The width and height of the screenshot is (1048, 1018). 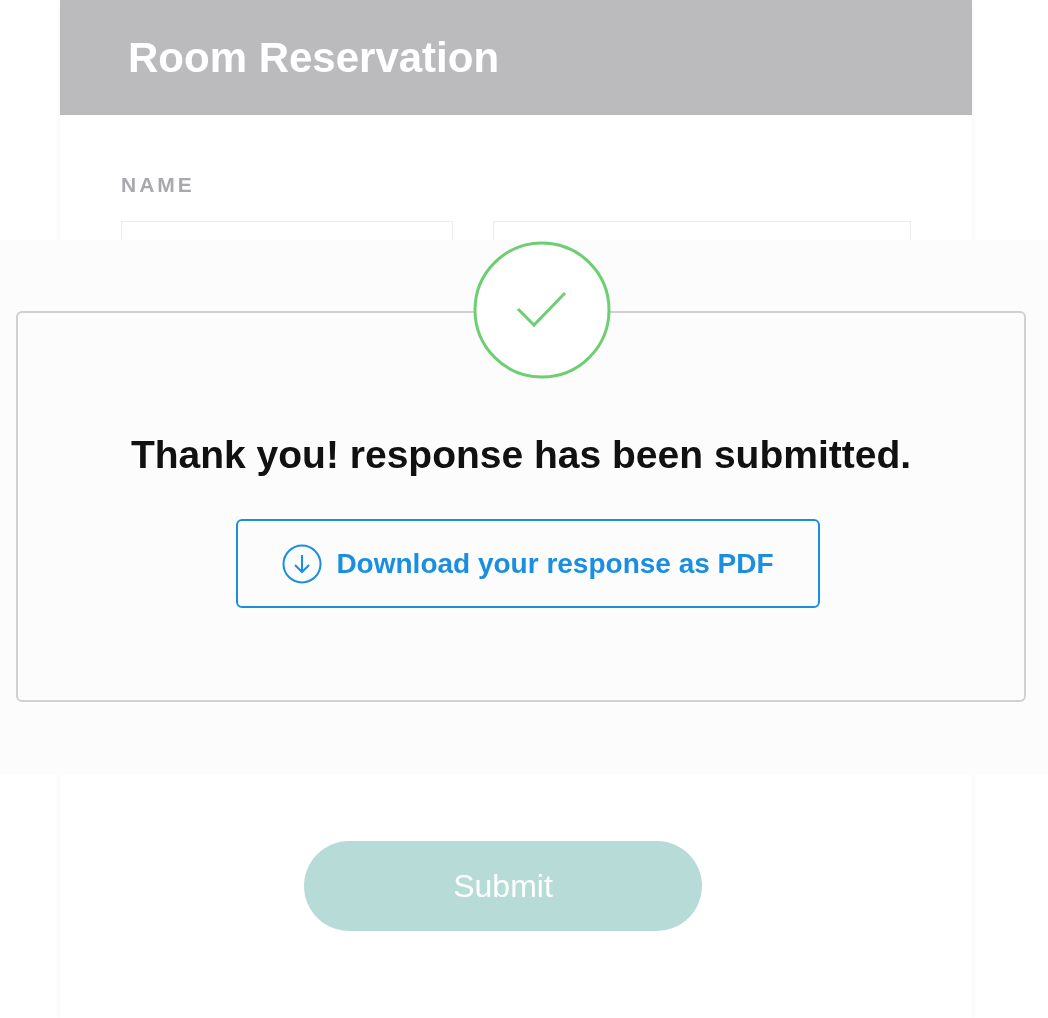 What do you see at coordinates (528, 563) in the screenshot?
I see `download-button: Download your response as PDF` at bounding box center [528, 563].